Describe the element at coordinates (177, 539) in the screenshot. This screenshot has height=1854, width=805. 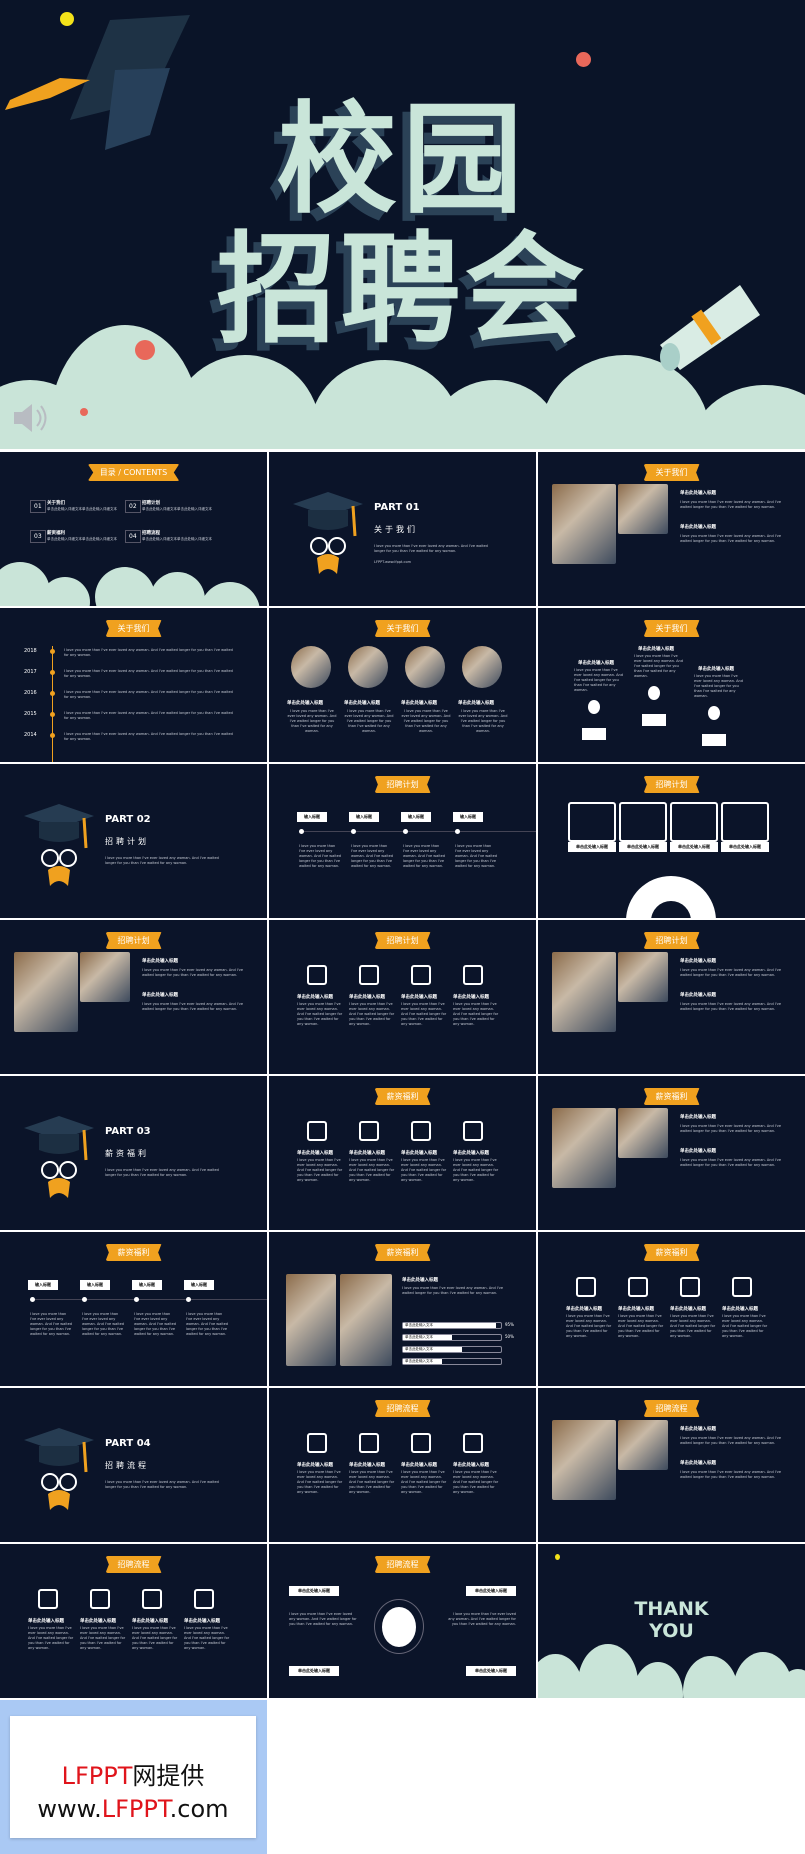
I see `item-sub: 单击此处输入详细文本单击此处输入详细文本` at that location.